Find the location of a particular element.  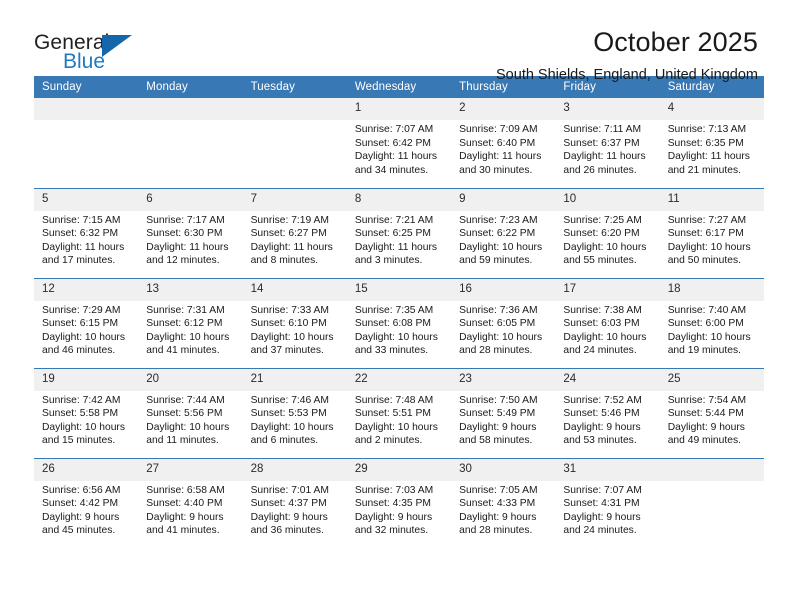

day-number: 24 is located at coordinates (607, 379).